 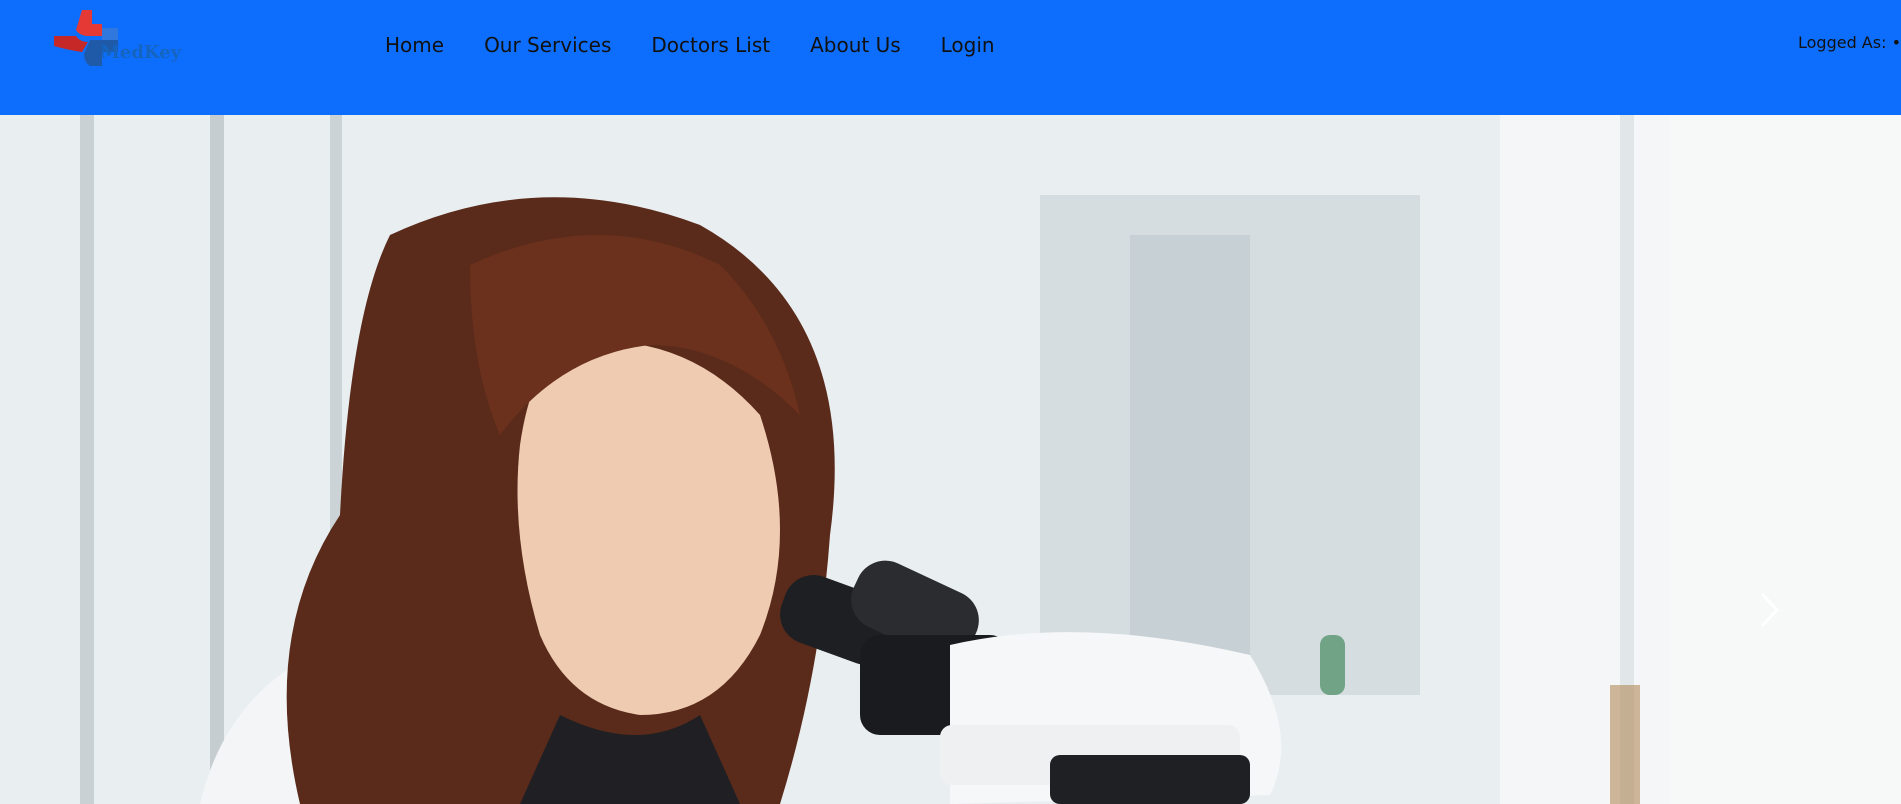 I want to click on nav-doctors-list: Doctors List, so click(x=710, y=45).